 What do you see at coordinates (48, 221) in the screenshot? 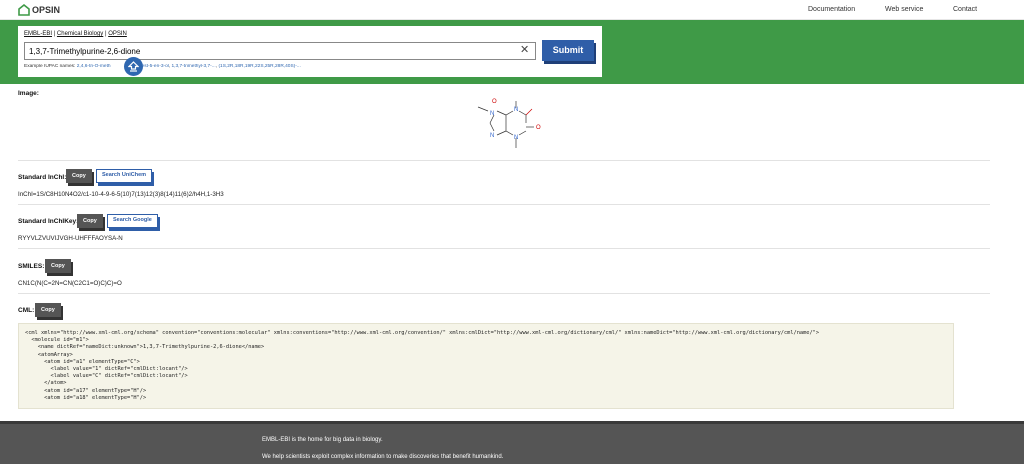
I see `inchikey-label: Standard InChIKey:` at bounding box center [48, 221].